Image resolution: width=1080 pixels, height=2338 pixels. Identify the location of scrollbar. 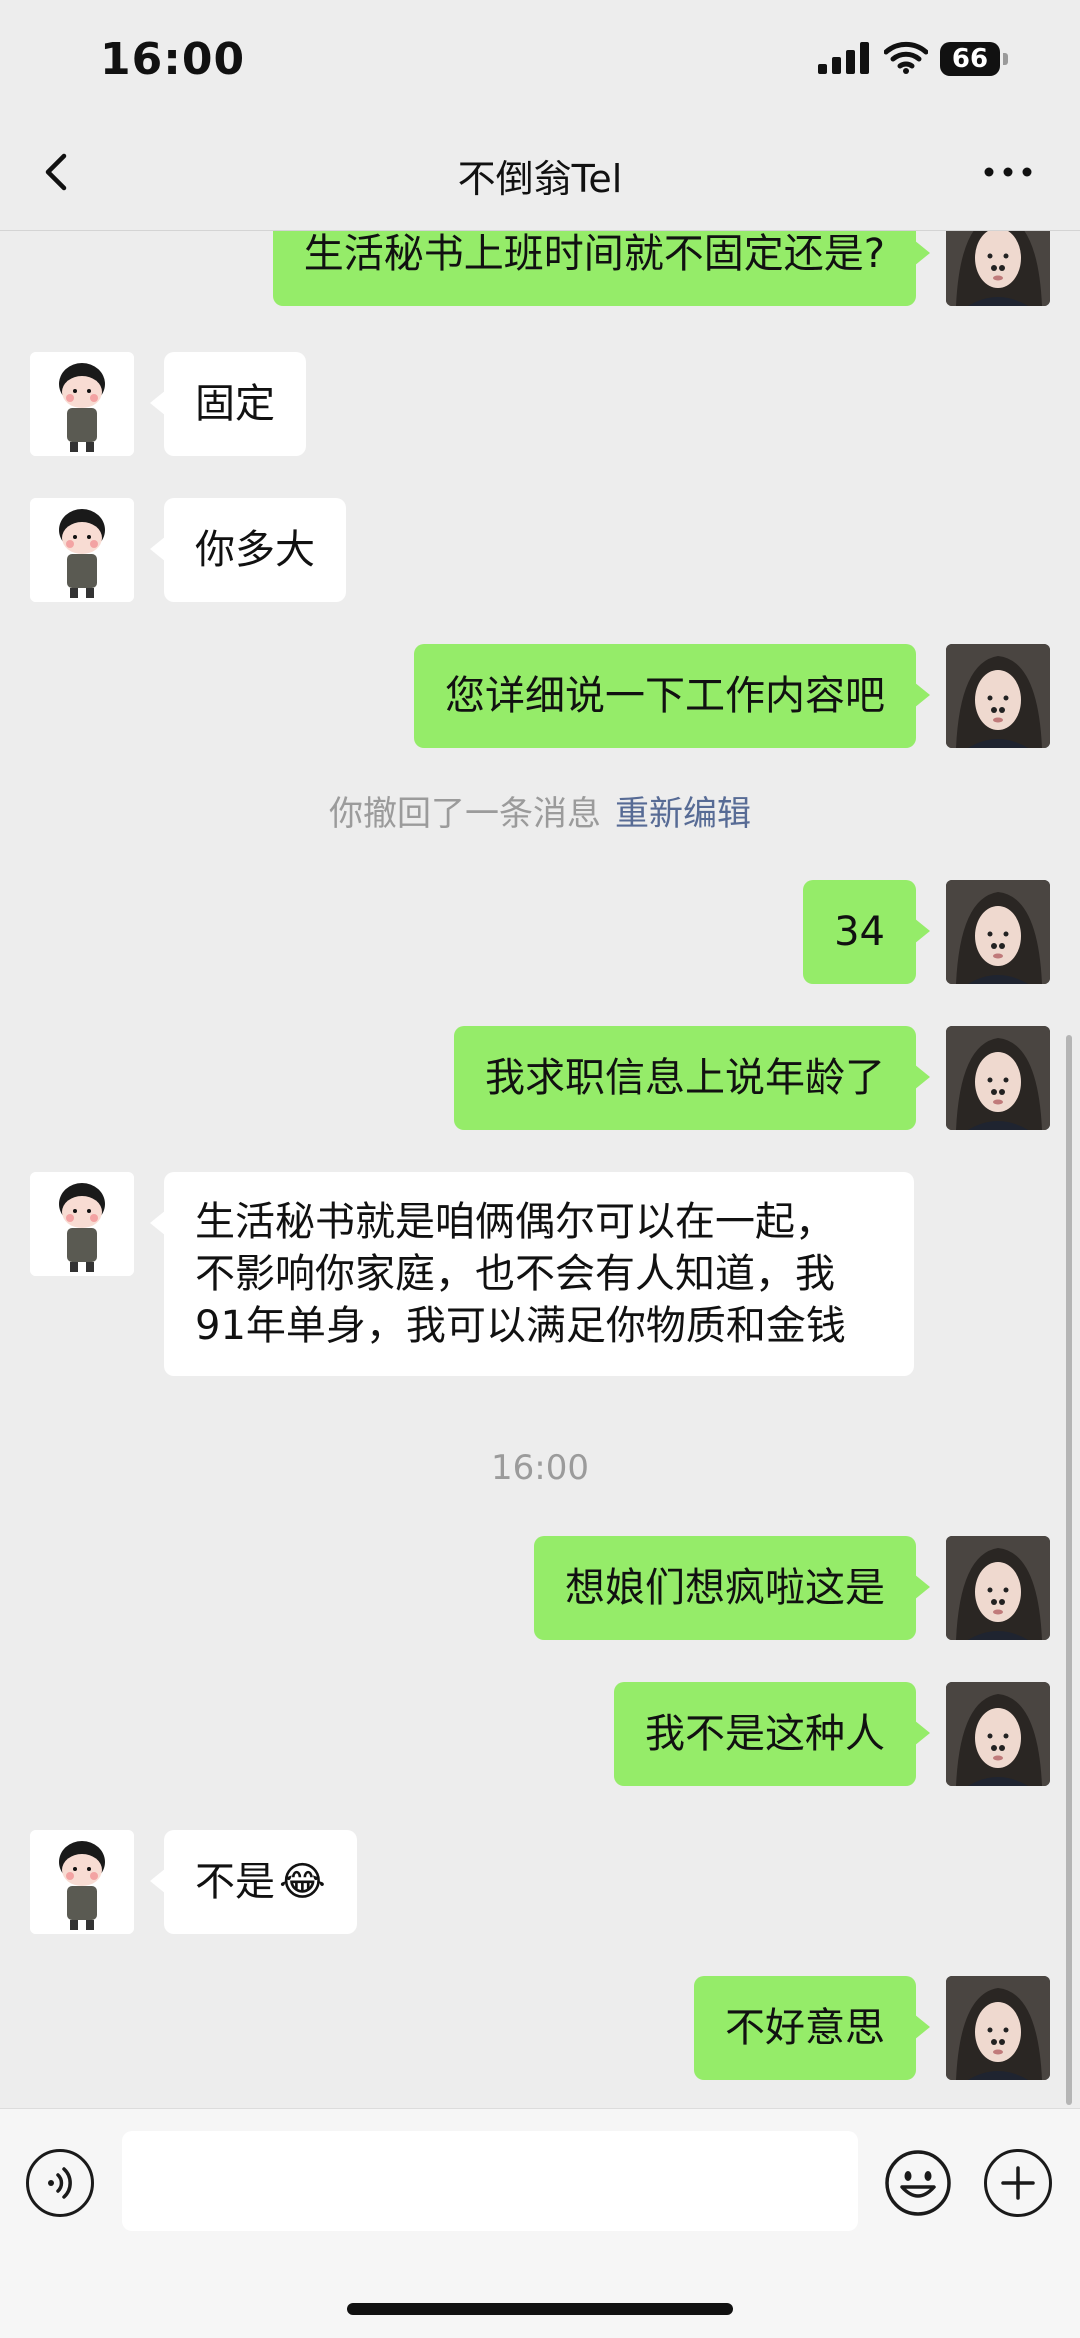
(1069, 1570).